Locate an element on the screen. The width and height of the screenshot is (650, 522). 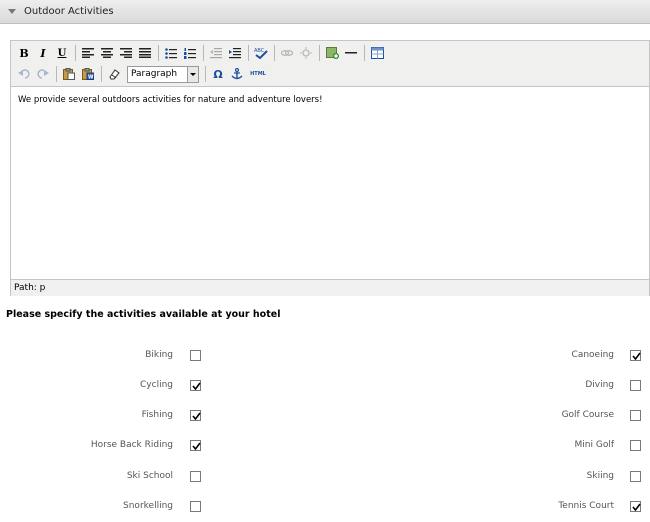
activity-checkbox-tennis-court is located at coordinates (635, 506).